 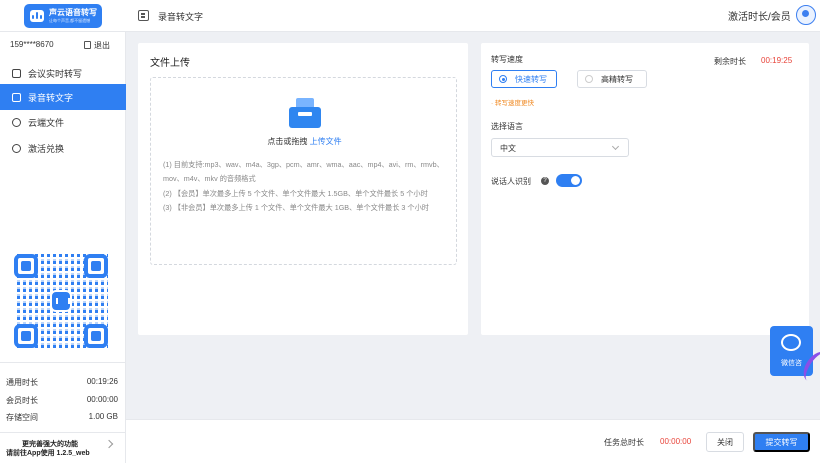 I want to click on app-download-qr-code, so click(x=61, y=301).